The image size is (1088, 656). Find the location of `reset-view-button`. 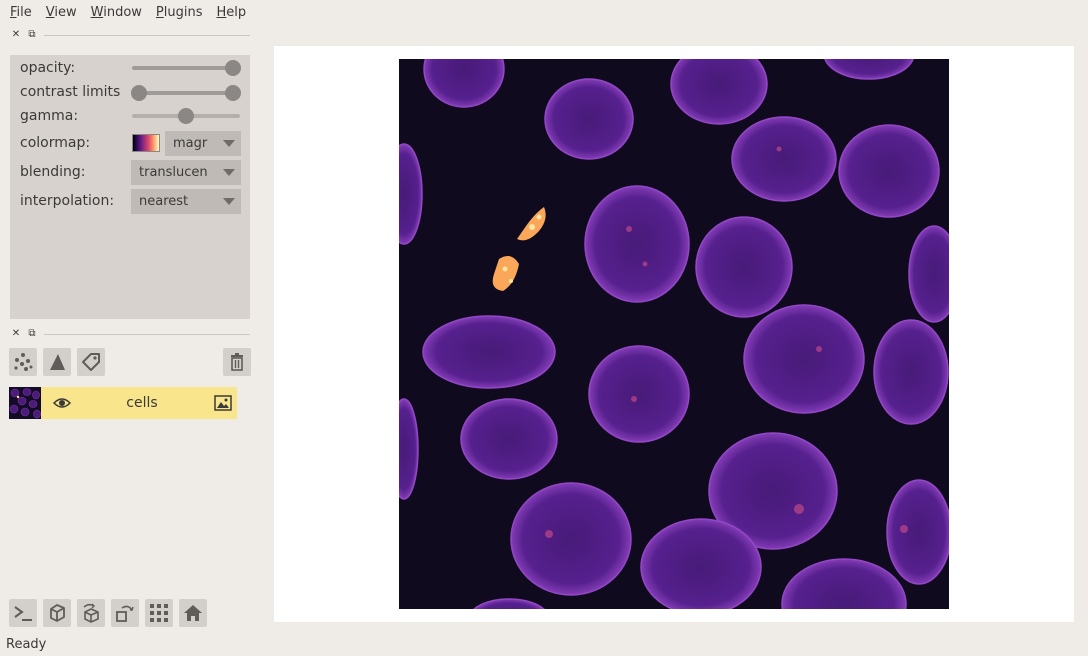

reset-view-button is located at coordinates (193, 613).